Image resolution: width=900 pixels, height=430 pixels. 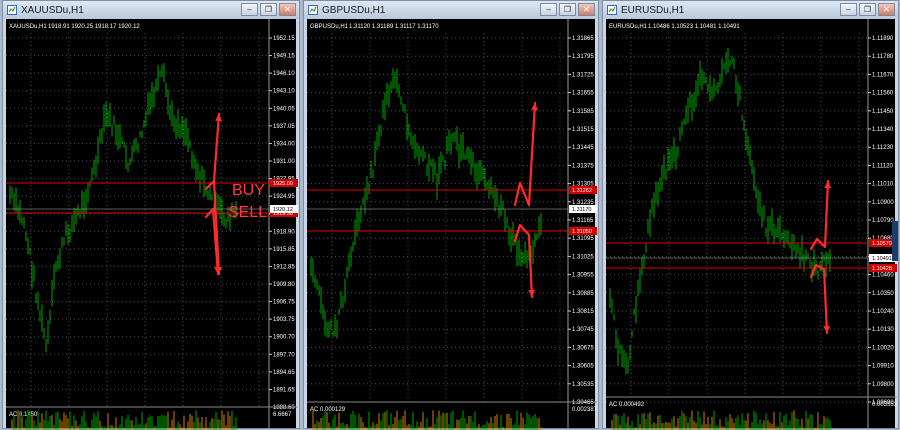 What do you see at coordinates (583, 130) in the screenshot?
I see `price-axis-label: 1.31515` at bounding box center [583, 130].